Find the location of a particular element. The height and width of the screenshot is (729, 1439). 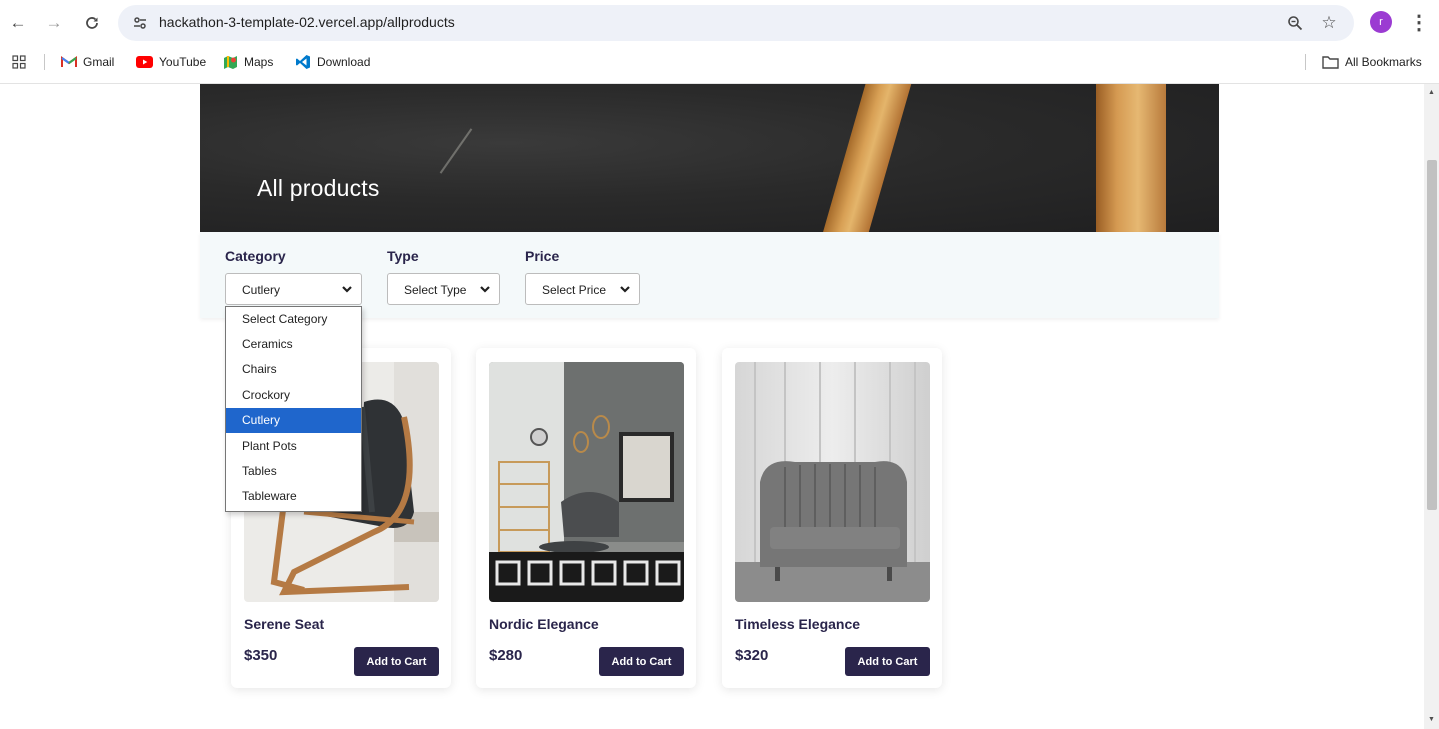

bookmark-youtube: YouTube is located at coordinates (171, 62).